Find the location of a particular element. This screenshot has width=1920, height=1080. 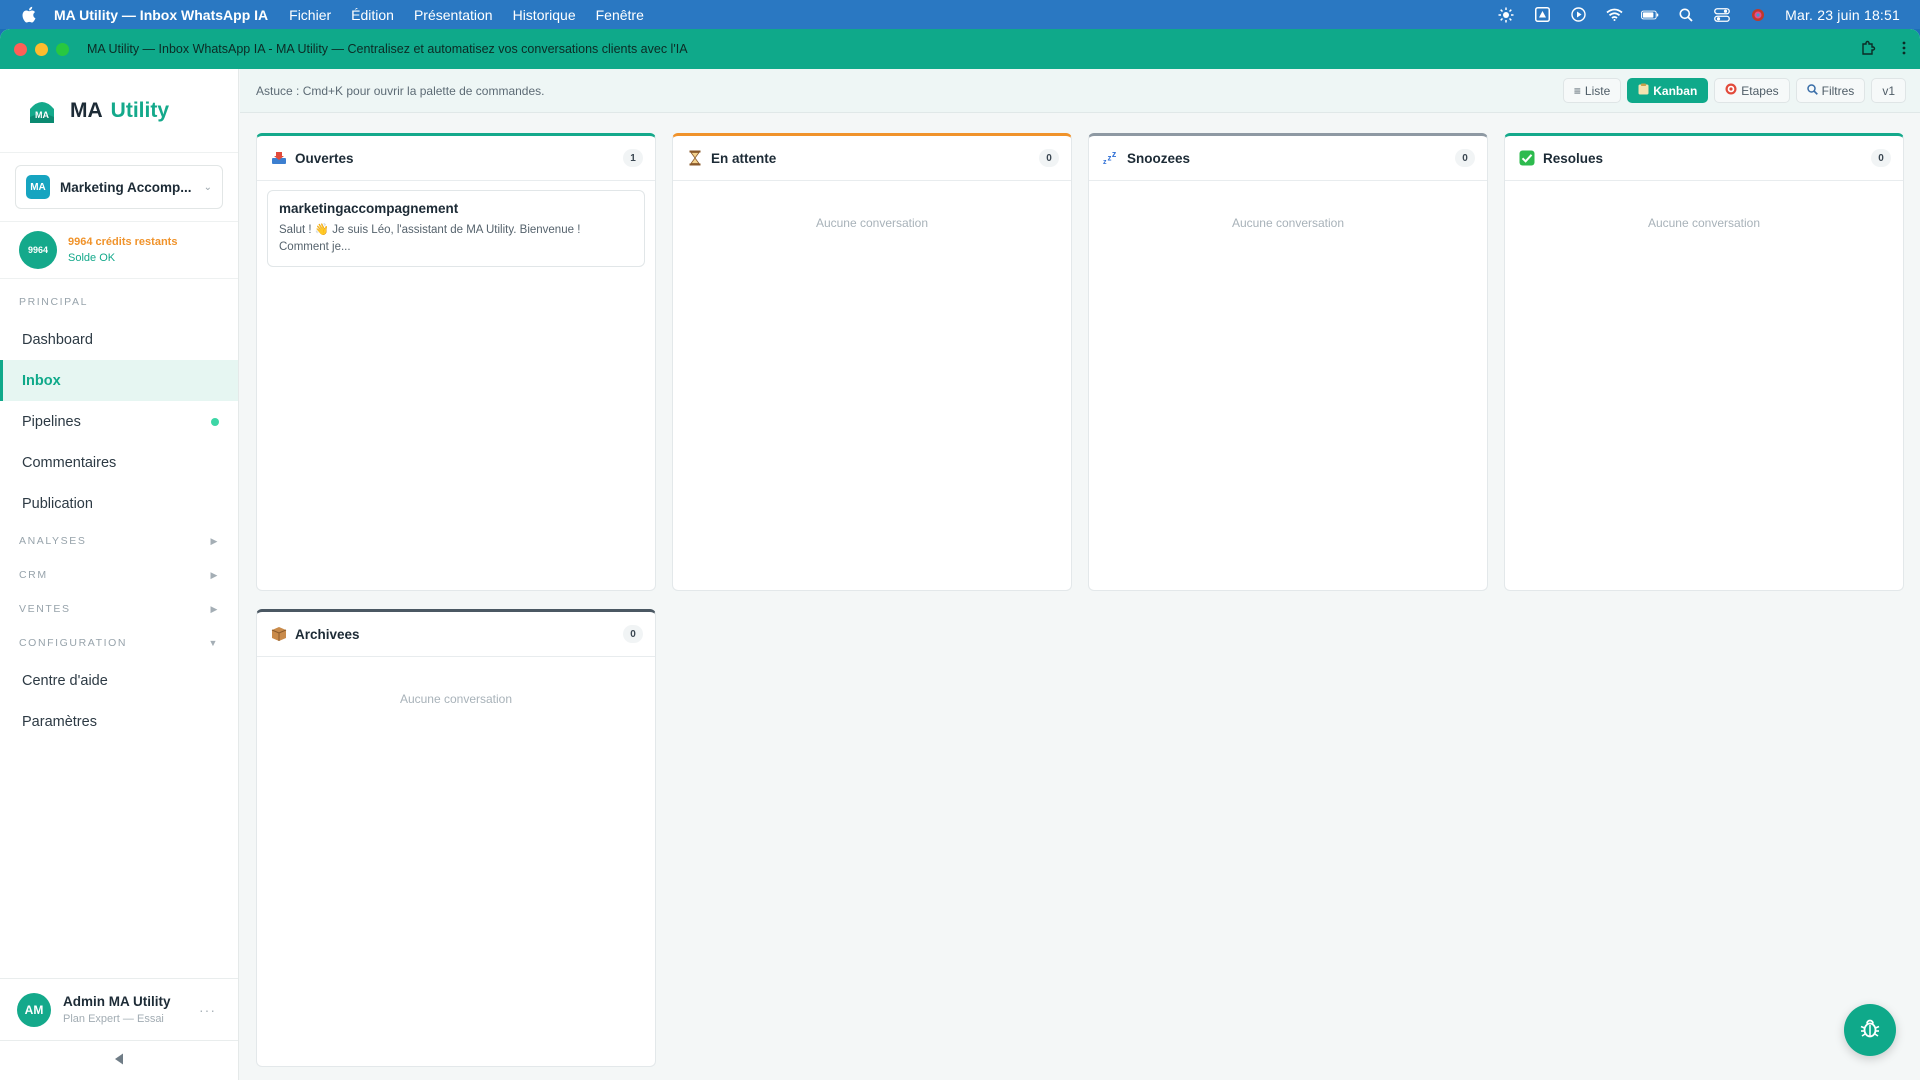

section-analyses: ANALYSES ▶ is located at coordinates (119, 541).